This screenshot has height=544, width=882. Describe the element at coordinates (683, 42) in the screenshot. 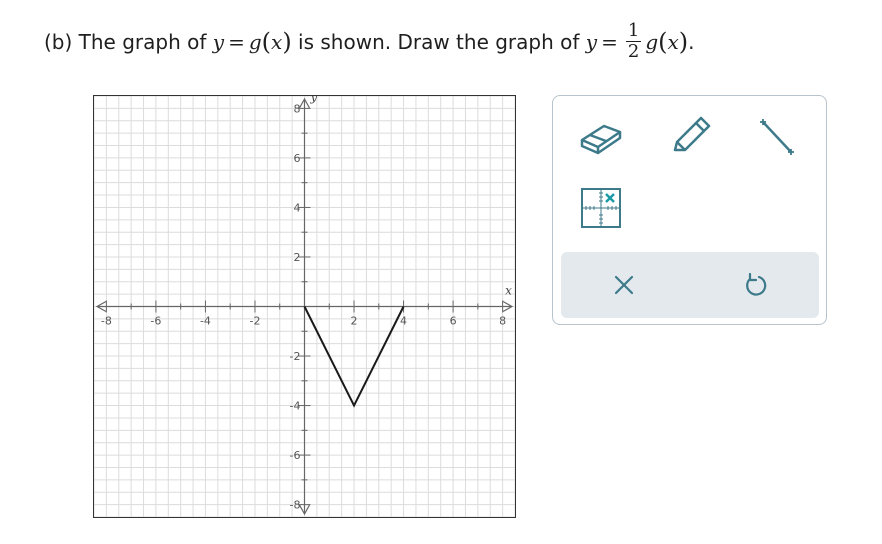

I see `math-paren-close2: )` at that location.